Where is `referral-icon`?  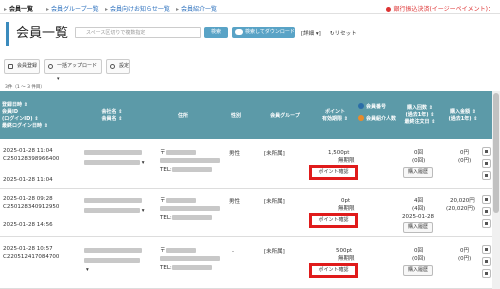 referral-icon is located at coordinates (361, 118).